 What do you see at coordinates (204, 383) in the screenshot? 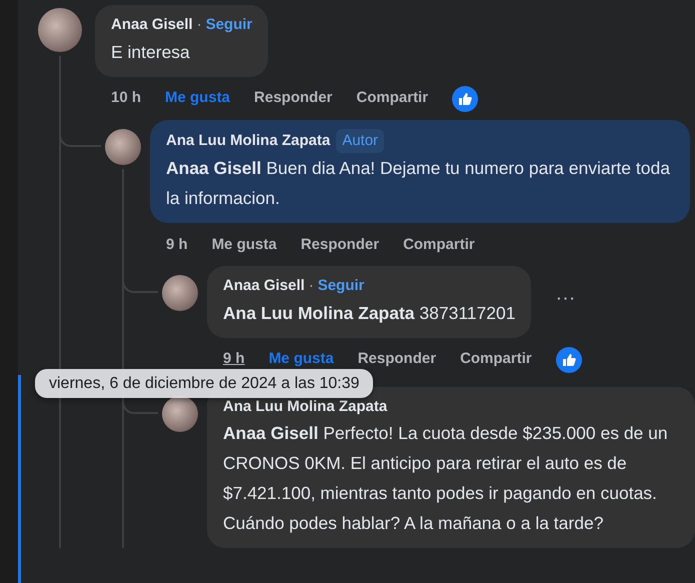
I see `date-tooltip: viernes, 6 de diciembre de 2024 a las 10:39` at bounding box center [204, 383].